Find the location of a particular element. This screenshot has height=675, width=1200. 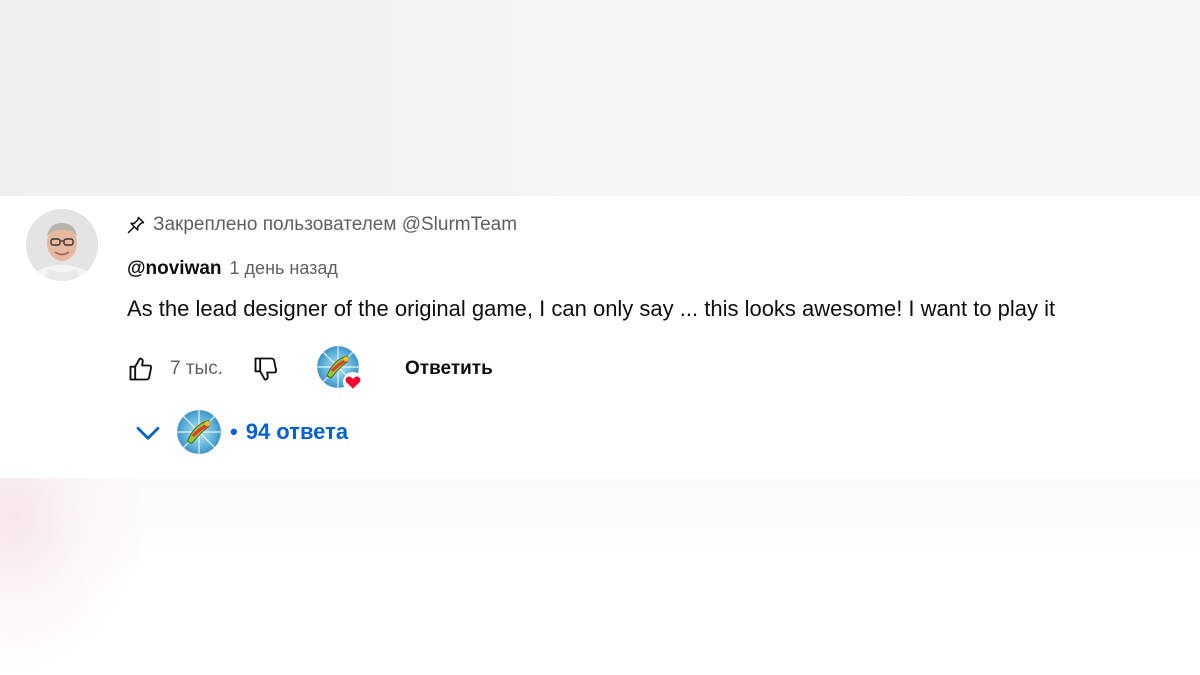

dislike-button is located at coordinates (266, 369).